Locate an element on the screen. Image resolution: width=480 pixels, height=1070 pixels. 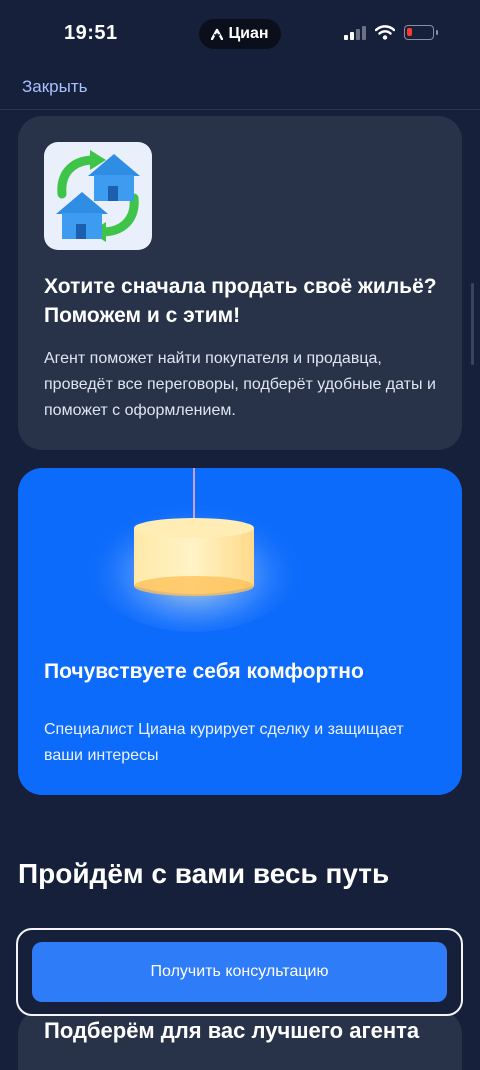
card-title: Почувствуете себя комфортно is located at coordinates (204, 671).